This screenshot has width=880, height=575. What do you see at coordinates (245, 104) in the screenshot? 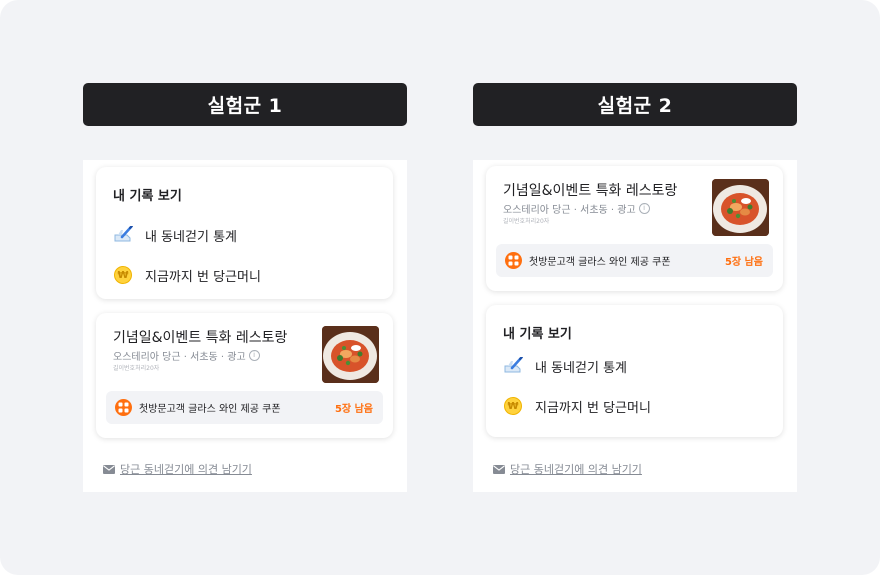
I see `group-label: 실험군 1` at bounding box center [245, 104].